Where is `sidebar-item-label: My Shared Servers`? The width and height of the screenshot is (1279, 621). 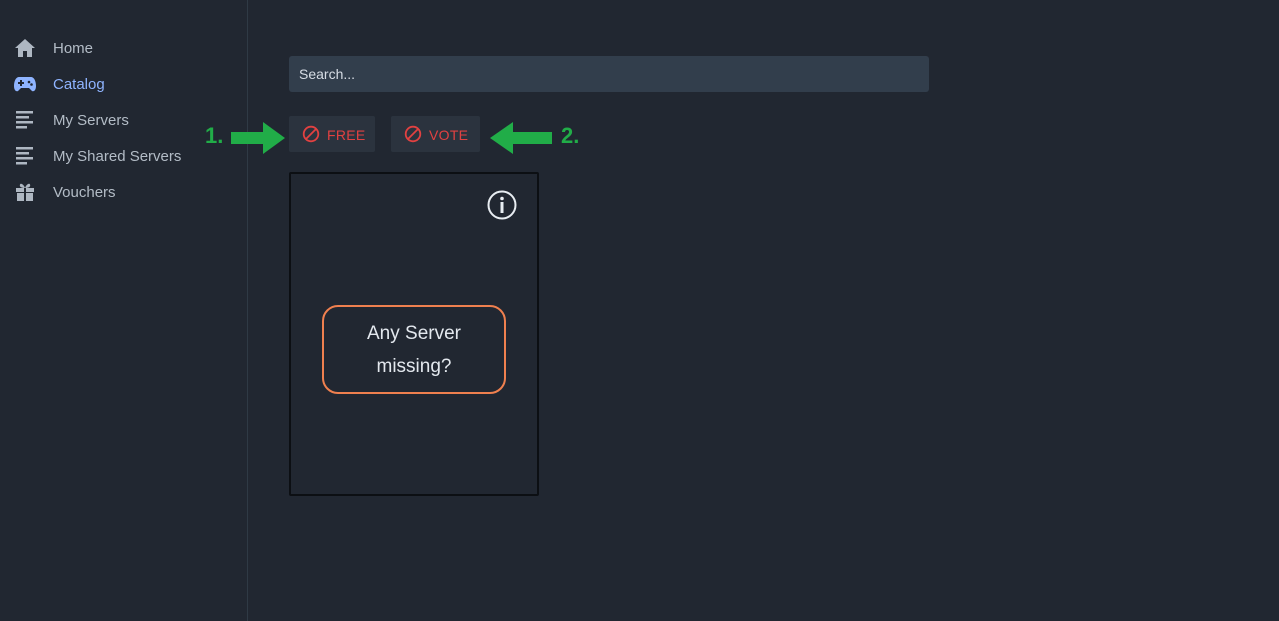
sidebar-item-label: My Shared Servers is located at coordinates (117, 156).